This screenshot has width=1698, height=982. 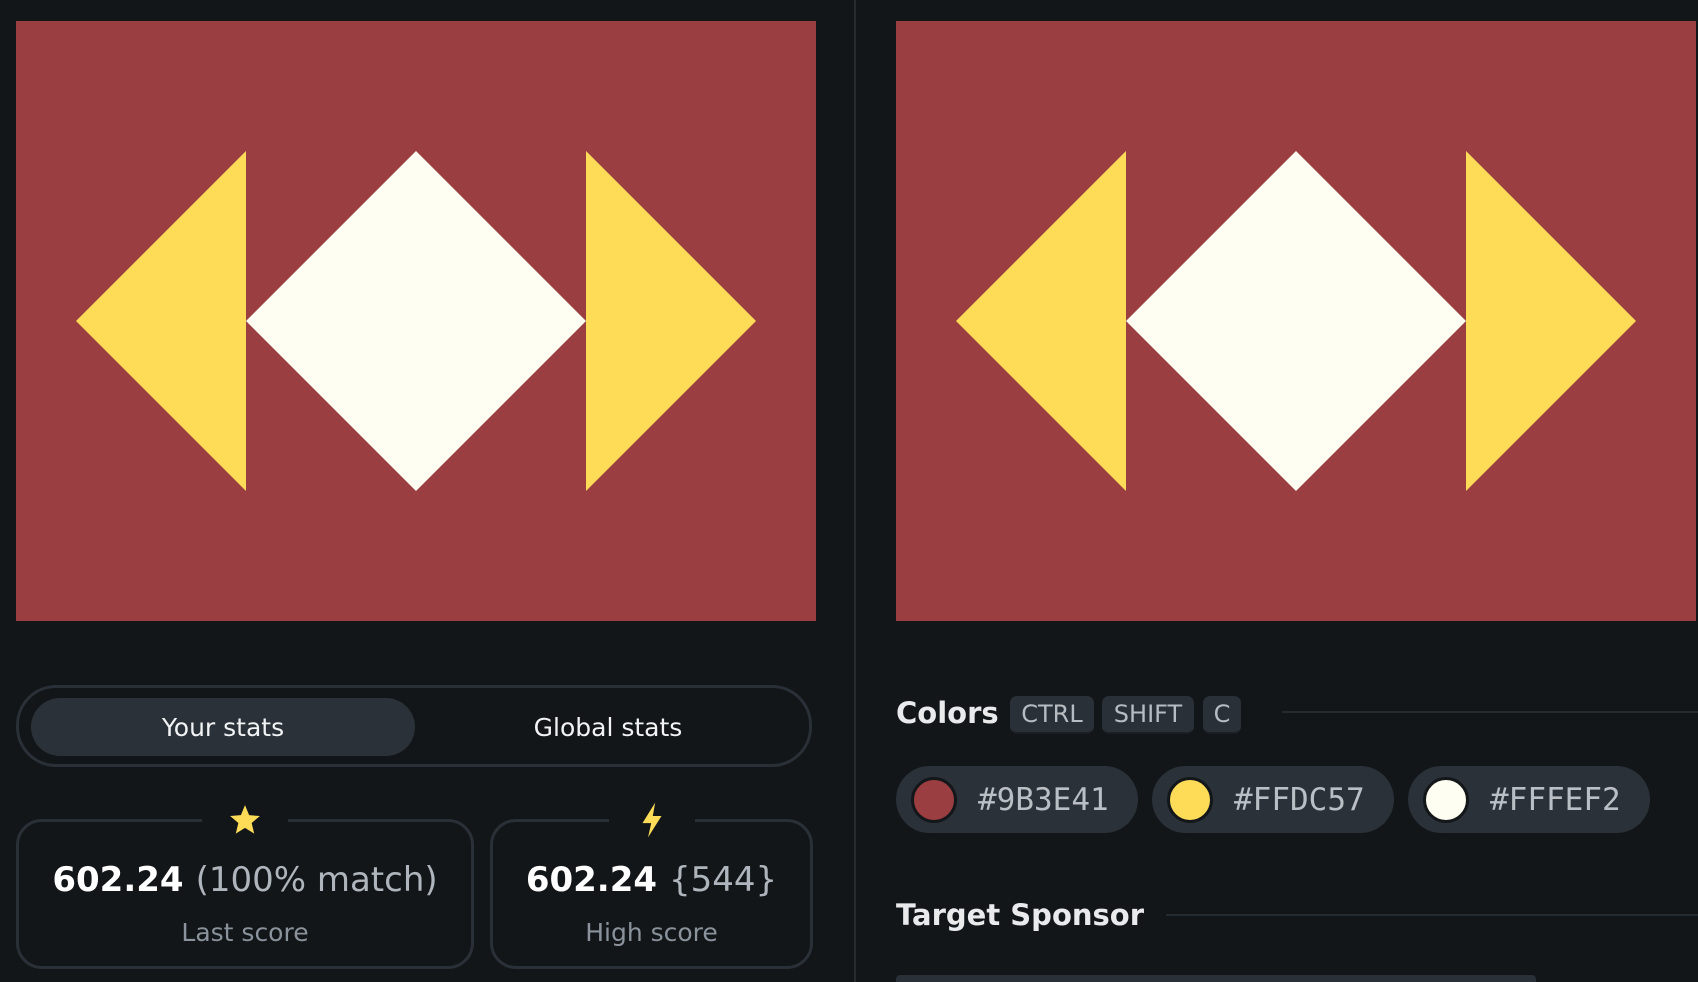 What do you see at coordinates (591, 880) in the screenshot?
I see `high-score-value: 602.24` at bounding box center [591, 880].